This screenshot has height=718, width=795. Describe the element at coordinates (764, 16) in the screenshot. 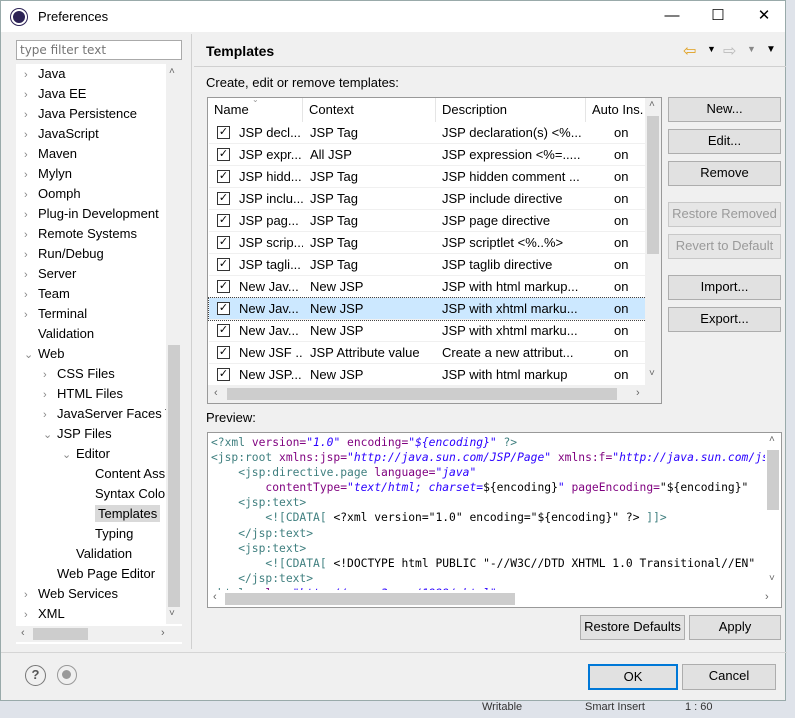

I see `close-button: ✕` at that location.